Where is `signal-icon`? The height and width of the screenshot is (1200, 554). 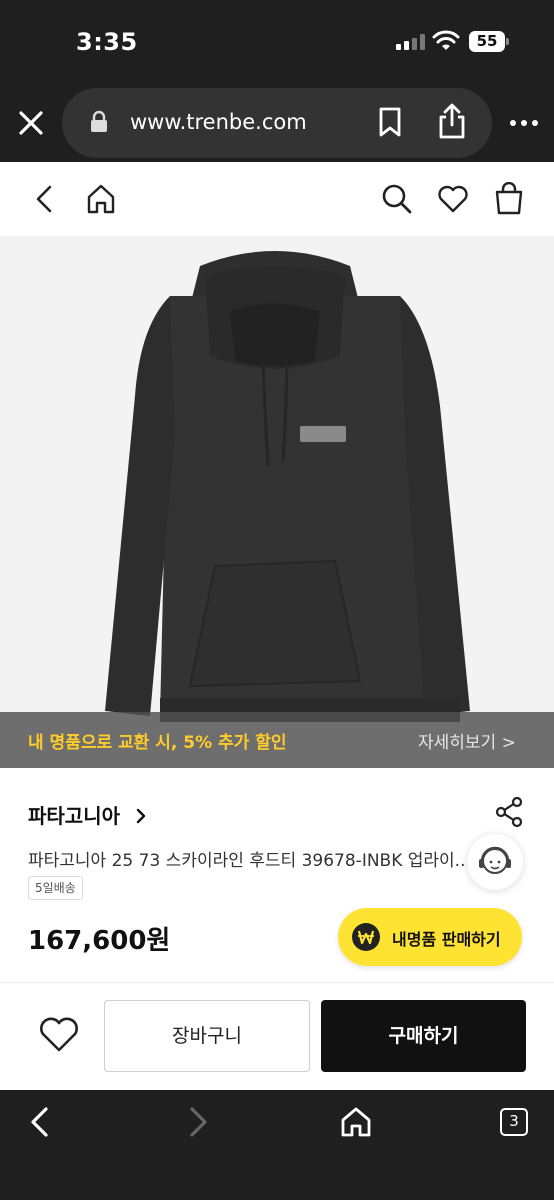
signal-icon is located at coordinates (411, 42).